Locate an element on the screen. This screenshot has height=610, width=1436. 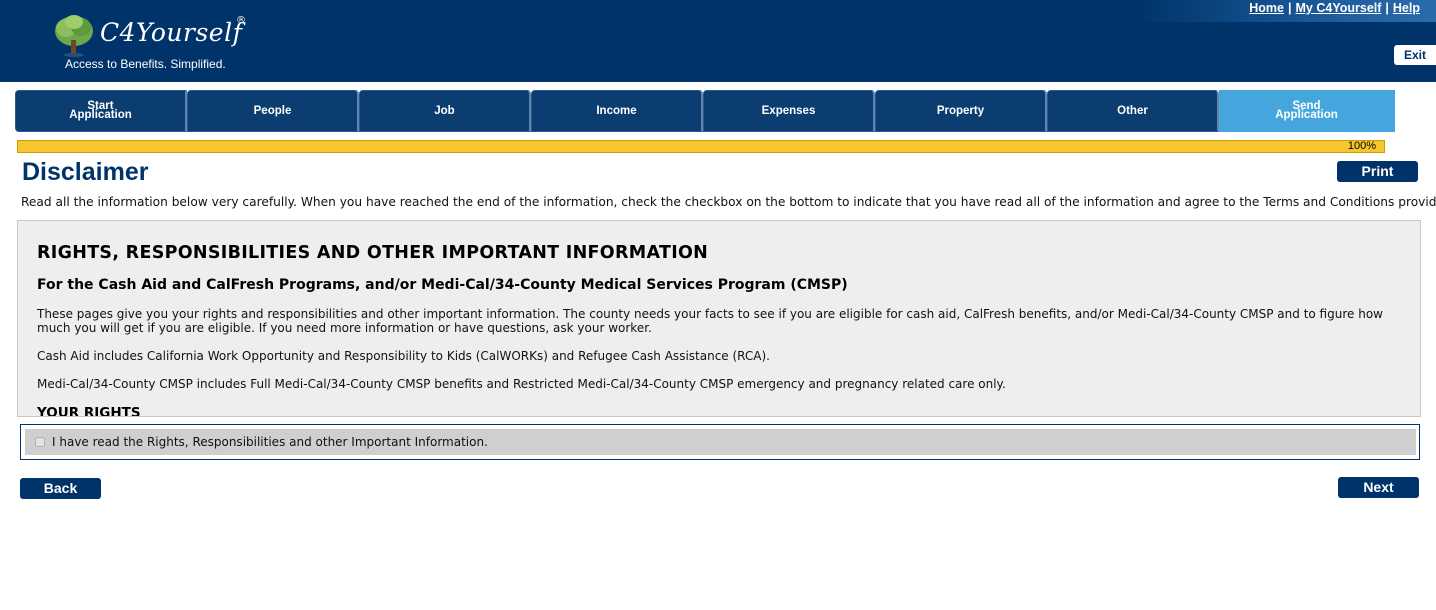
step-label: Income is located at coordinates (616, 110).